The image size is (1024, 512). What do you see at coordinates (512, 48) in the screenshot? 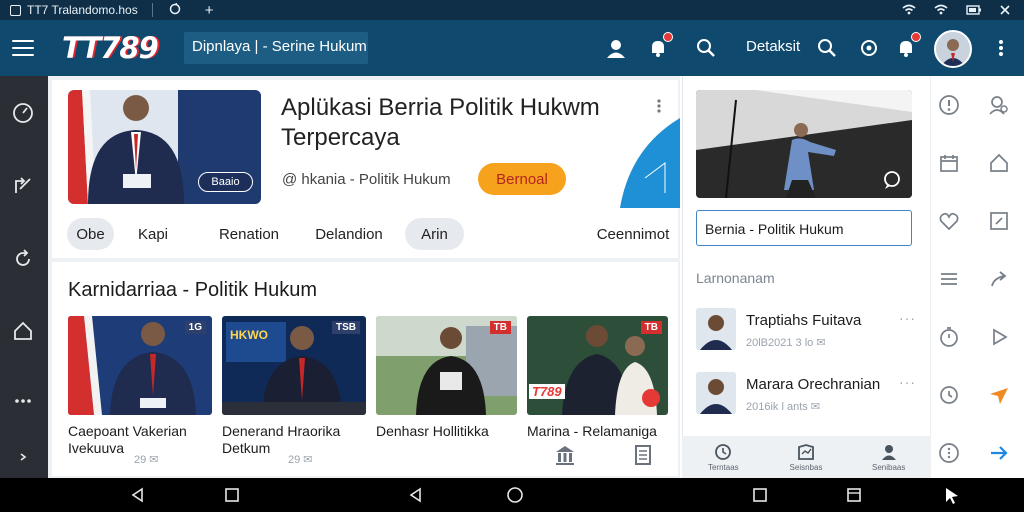
I see `app-header: TT789 Dipnlaya | - Serine Hukum Detaksit` at bounding box center [512, 48].